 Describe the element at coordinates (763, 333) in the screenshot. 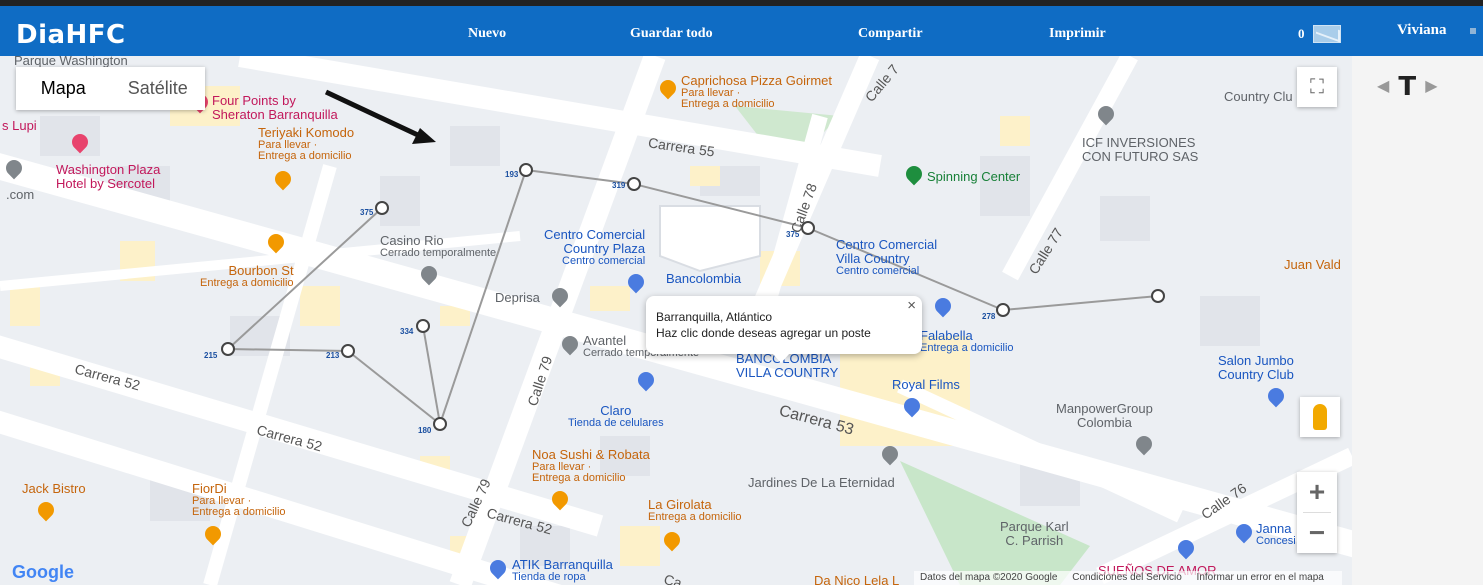

I see `infowindow-hint: Haz clic donde deseas agregar un poste` at that location.